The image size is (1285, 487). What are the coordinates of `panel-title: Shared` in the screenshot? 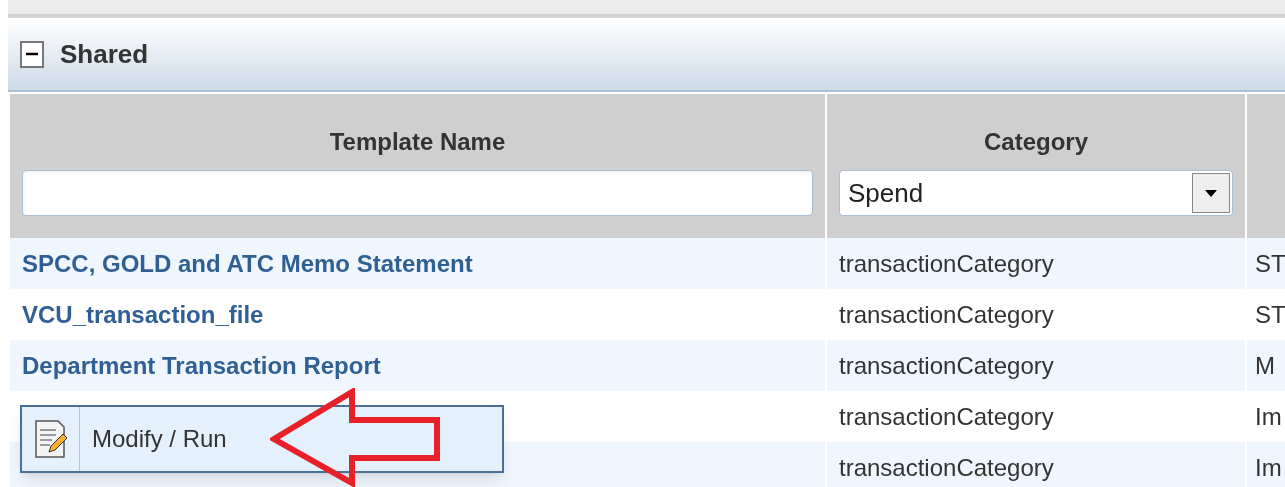 It's located at (104, 54).